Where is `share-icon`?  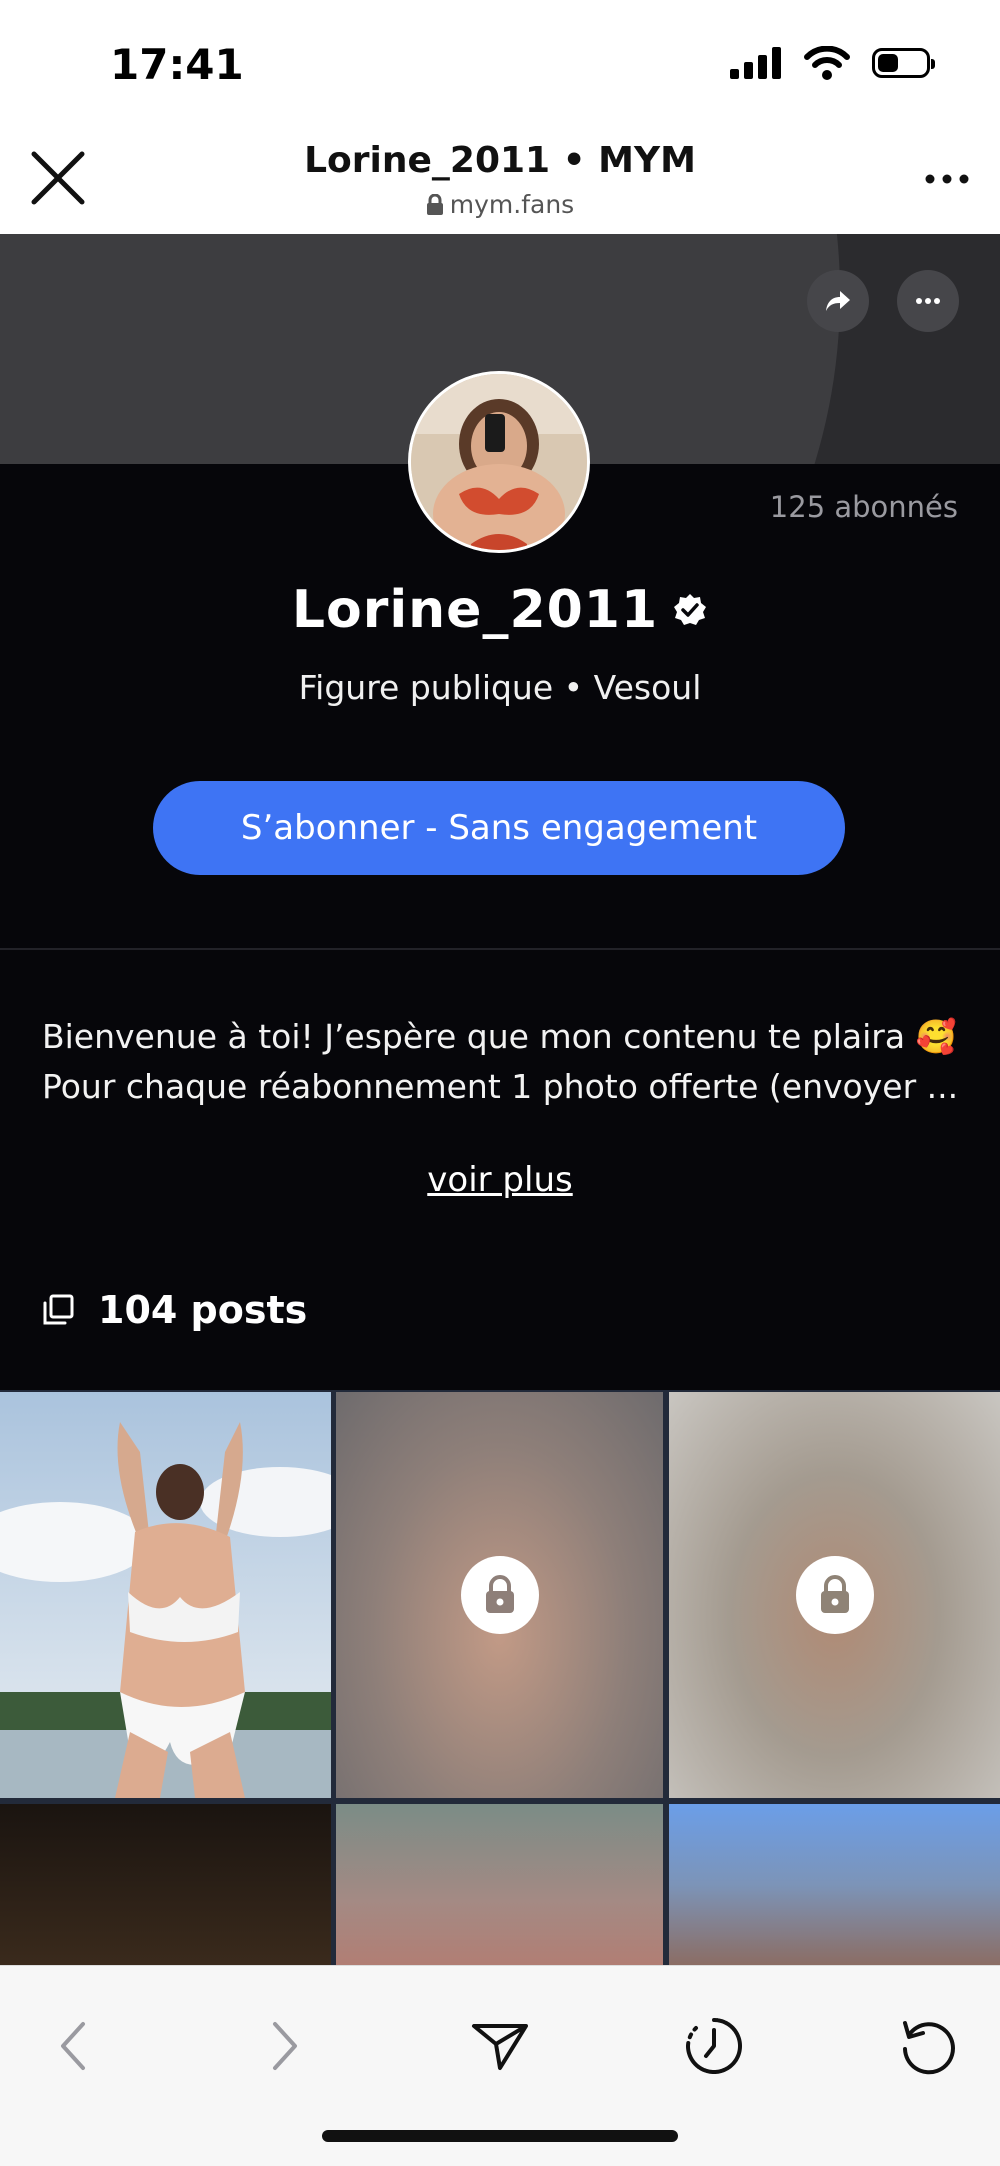 share-icon is located at coordinates (838, 301).